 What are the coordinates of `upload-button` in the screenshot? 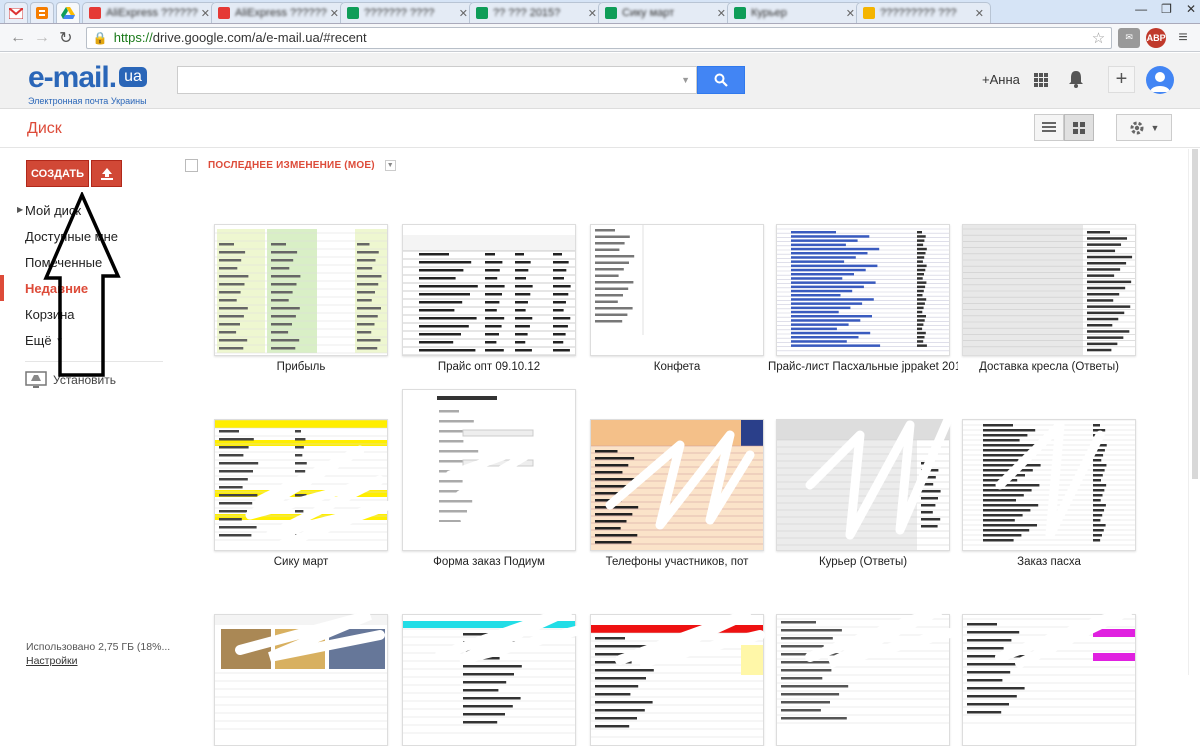 It's located at (106, 173).